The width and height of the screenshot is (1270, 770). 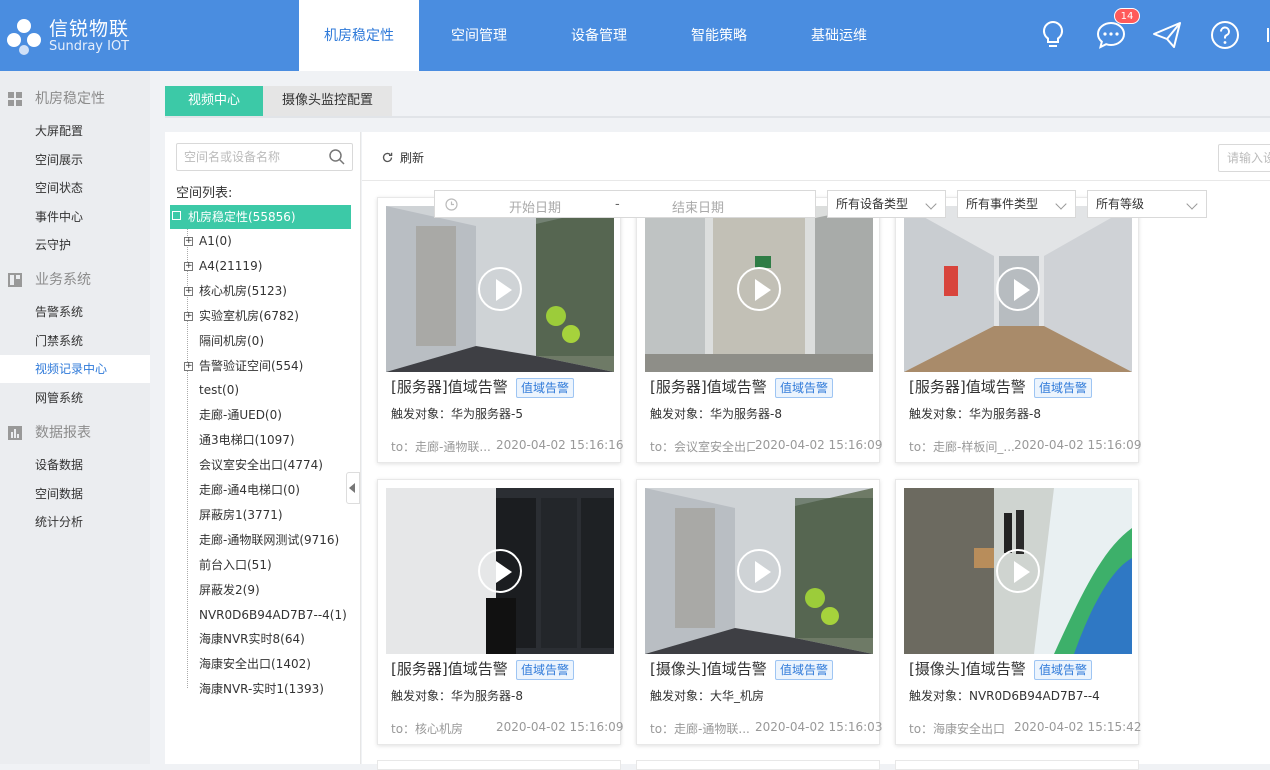 I want to click on tree-node: 屏蔽房1(3771), so click(x=241, y=515).